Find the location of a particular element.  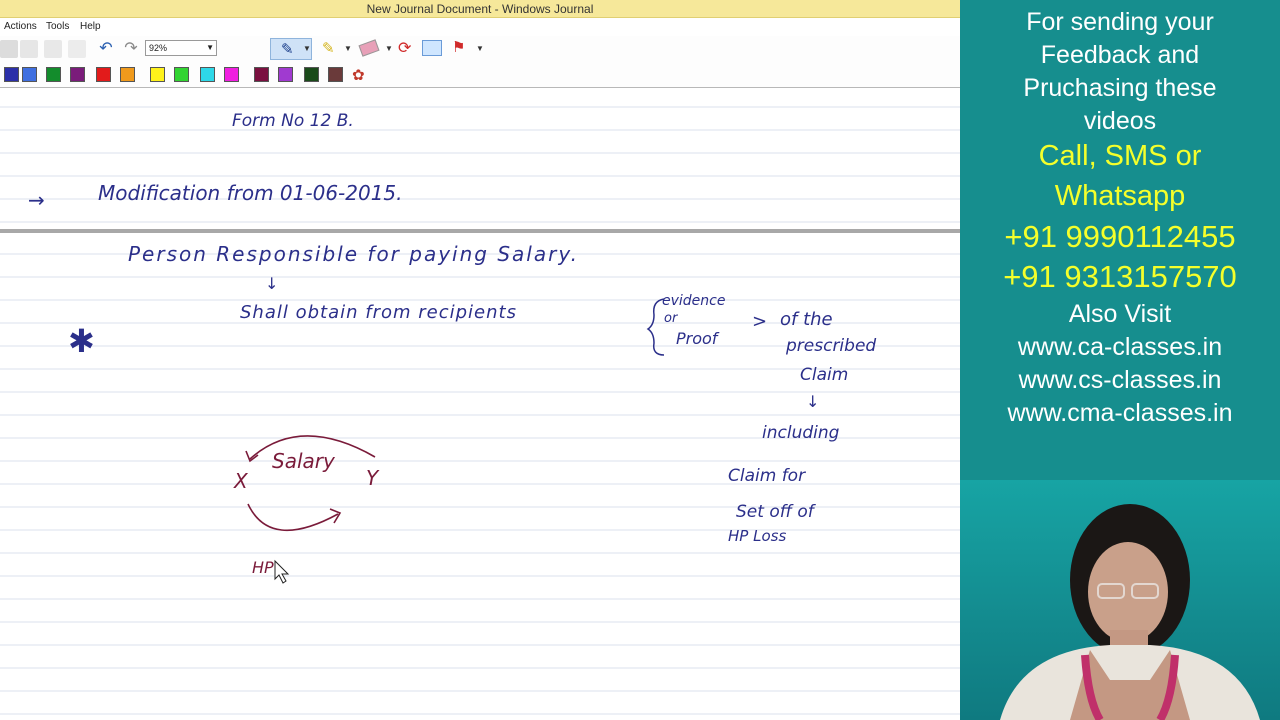

note-down-arrow: ↓ is located at coordinates (271, 283).